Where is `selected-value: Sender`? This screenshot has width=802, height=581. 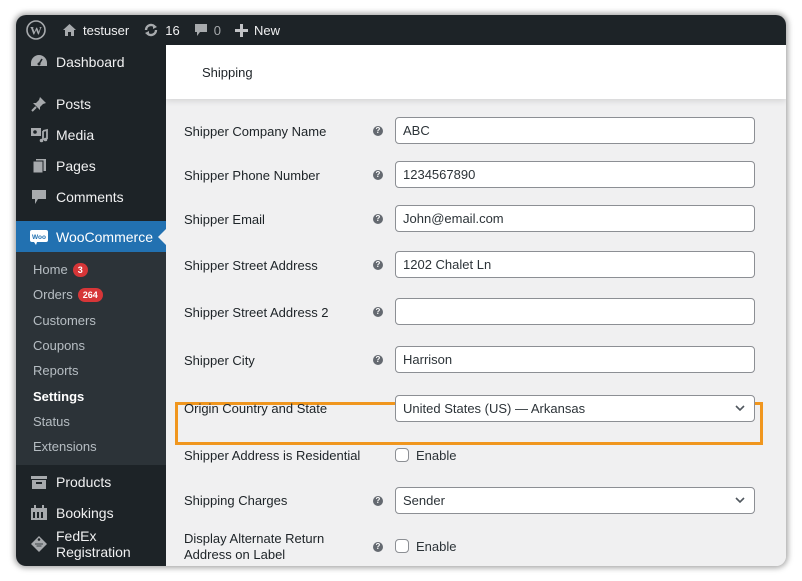
selected-value: Sender is located at coordinates (424, 500).